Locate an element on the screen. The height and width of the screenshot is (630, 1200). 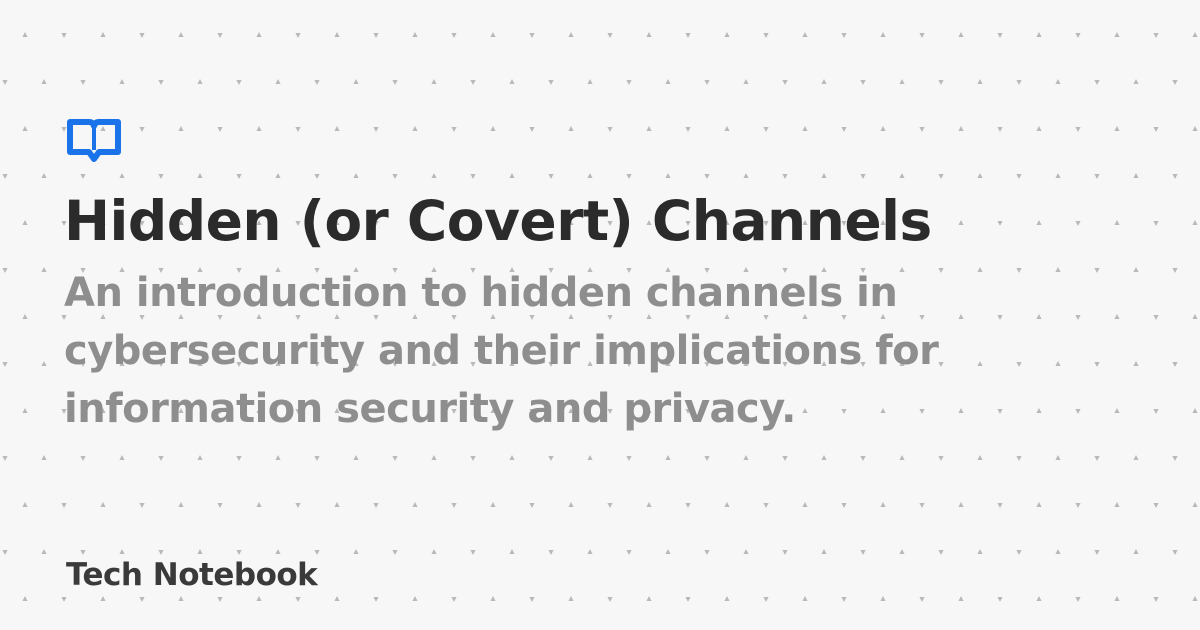
book-icon is located at coordinates (94, 140).